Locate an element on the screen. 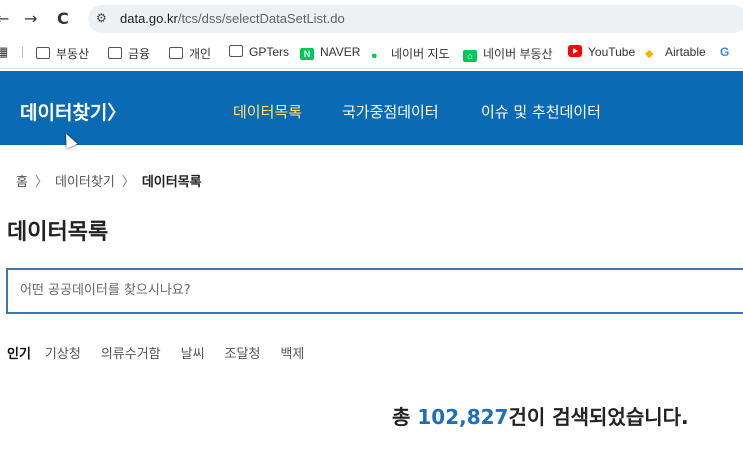  bookmark-real-estate: 부동산 is located at coordinates (62, 53).